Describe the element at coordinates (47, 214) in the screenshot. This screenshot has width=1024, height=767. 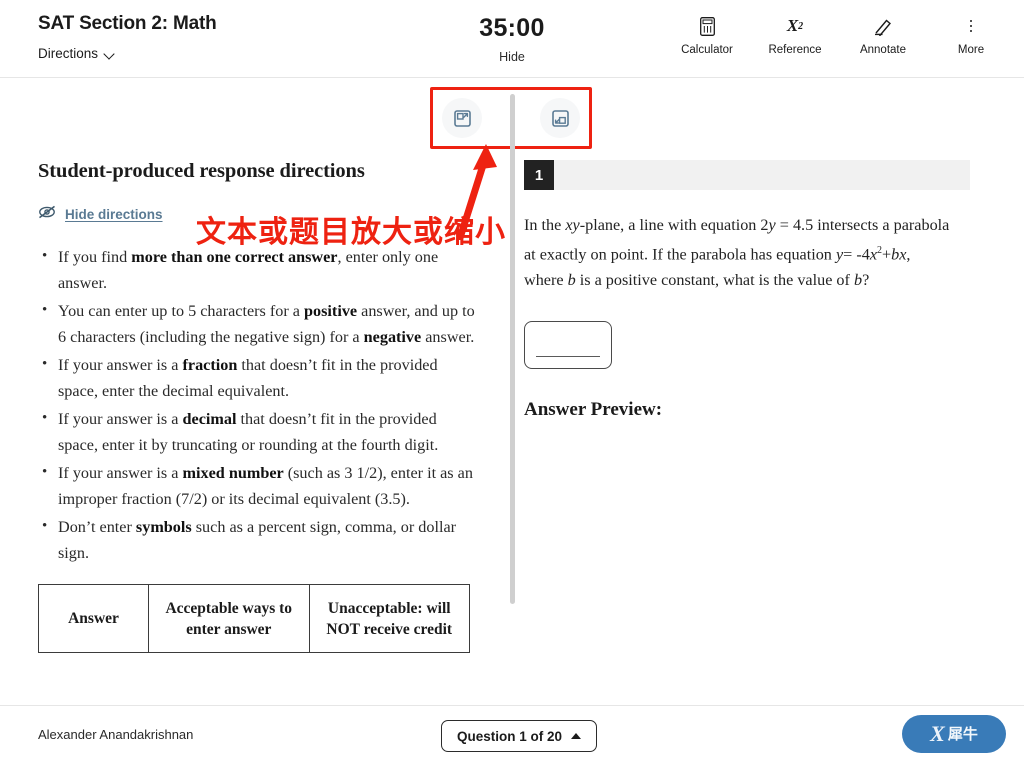
I see `eye-slash-icon` at that location.